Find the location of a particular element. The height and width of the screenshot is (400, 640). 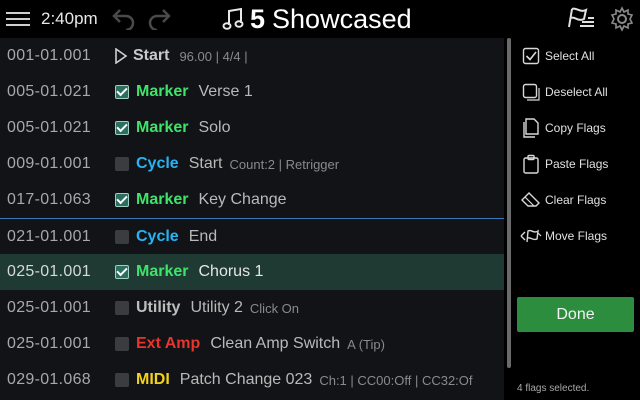

menu-icon is located at coordinates (18, 18).